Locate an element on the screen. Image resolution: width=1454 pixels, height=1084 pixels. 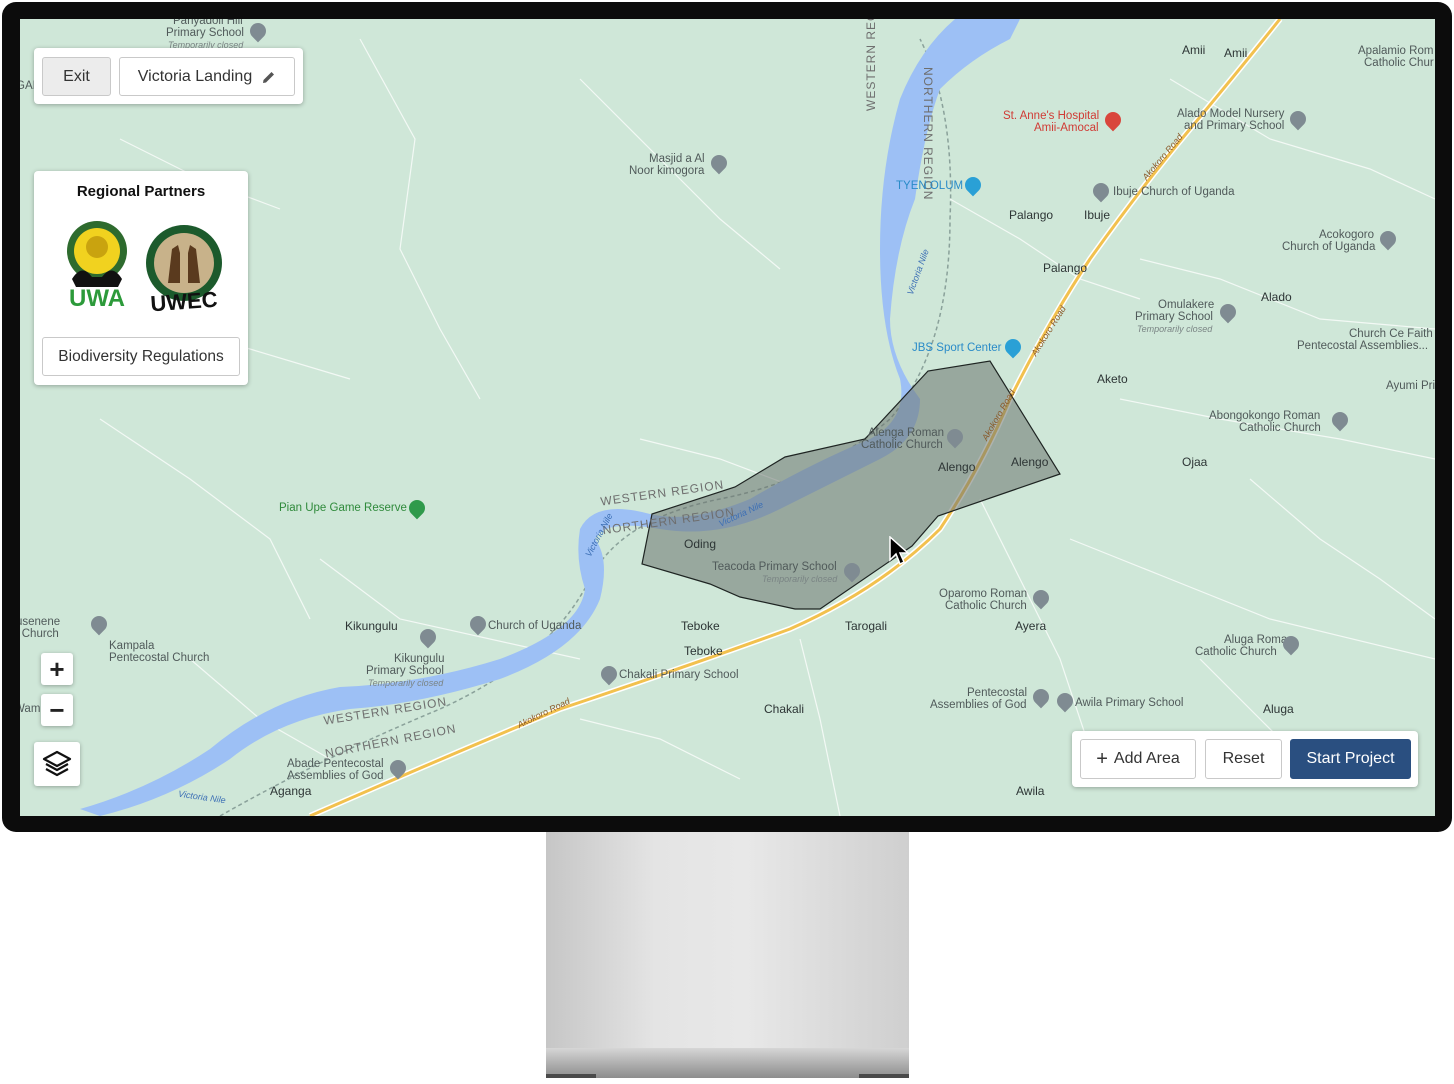
add-area-label: Add Area is located at coordinates (1146, 758).